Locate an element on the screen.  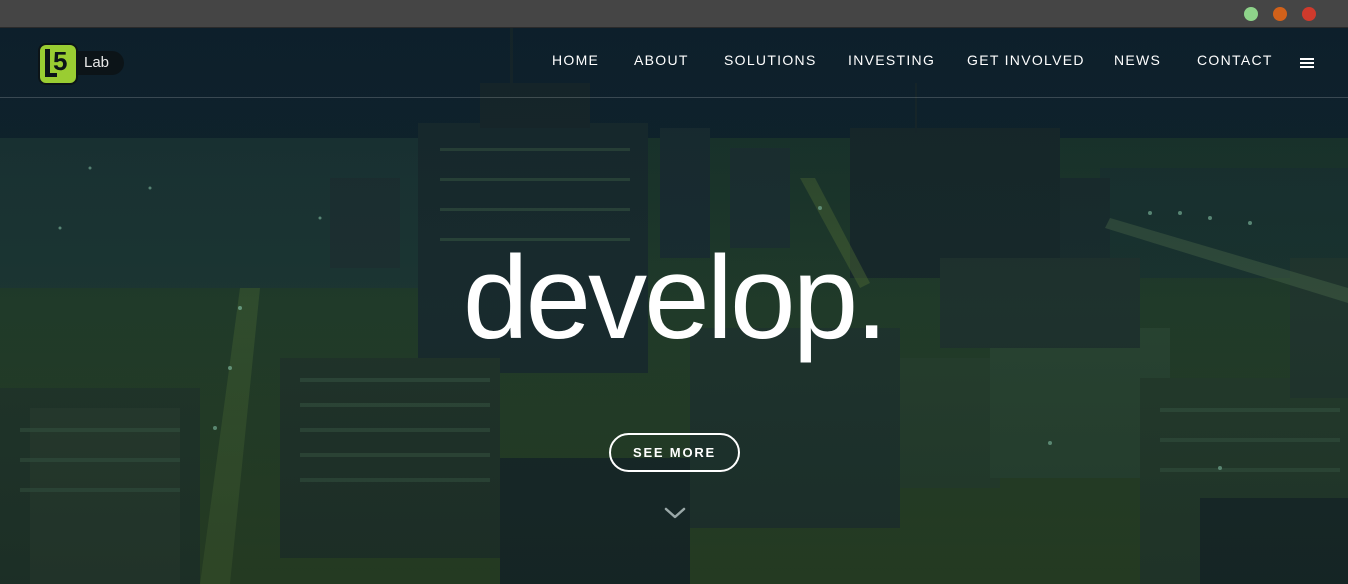
hero-headline: develop. is located at coordinates (675, 298).